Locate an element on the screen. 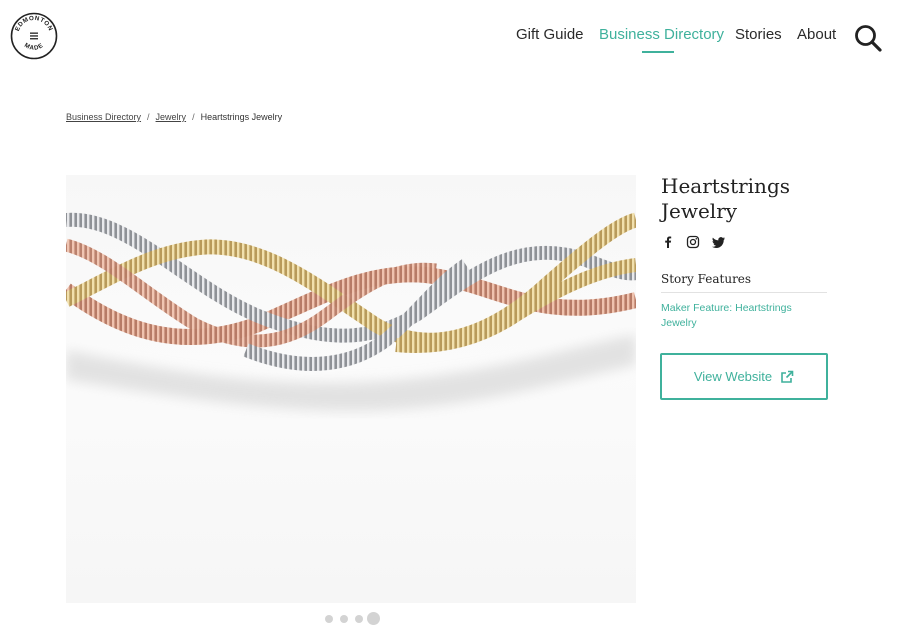 The image size is (900, 638). facebook-icon is located at coordinates (668, 242).